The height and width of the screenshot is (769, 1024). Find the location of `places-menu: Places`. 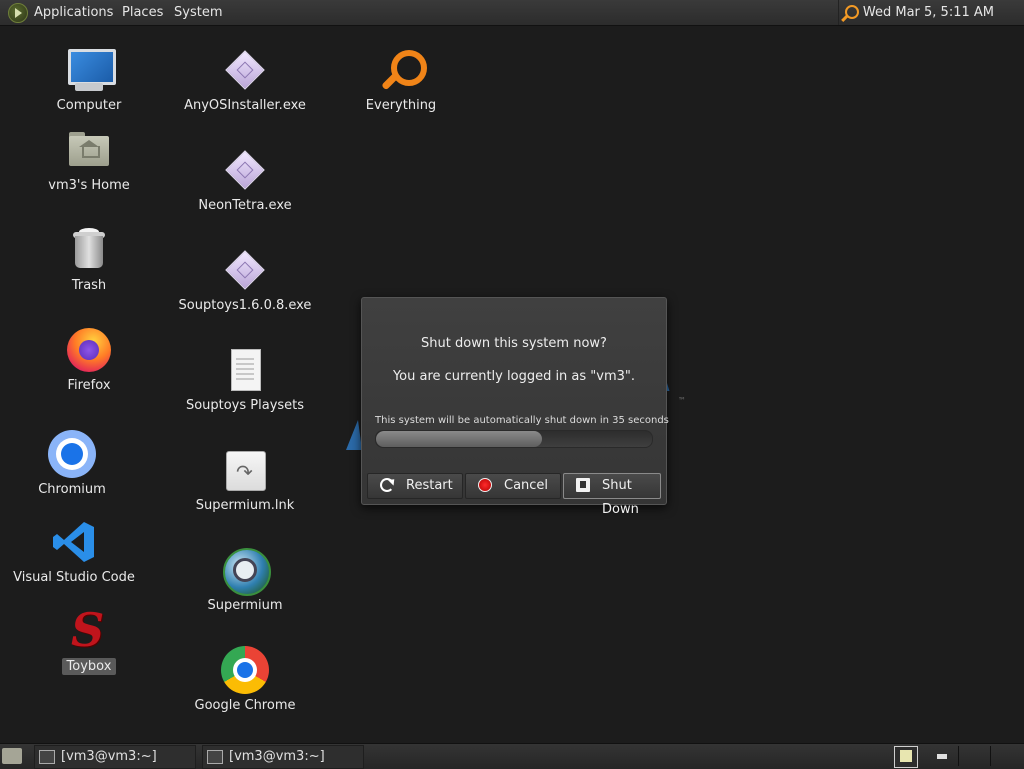

places-menu: Places is located at coordinates (142, 12).